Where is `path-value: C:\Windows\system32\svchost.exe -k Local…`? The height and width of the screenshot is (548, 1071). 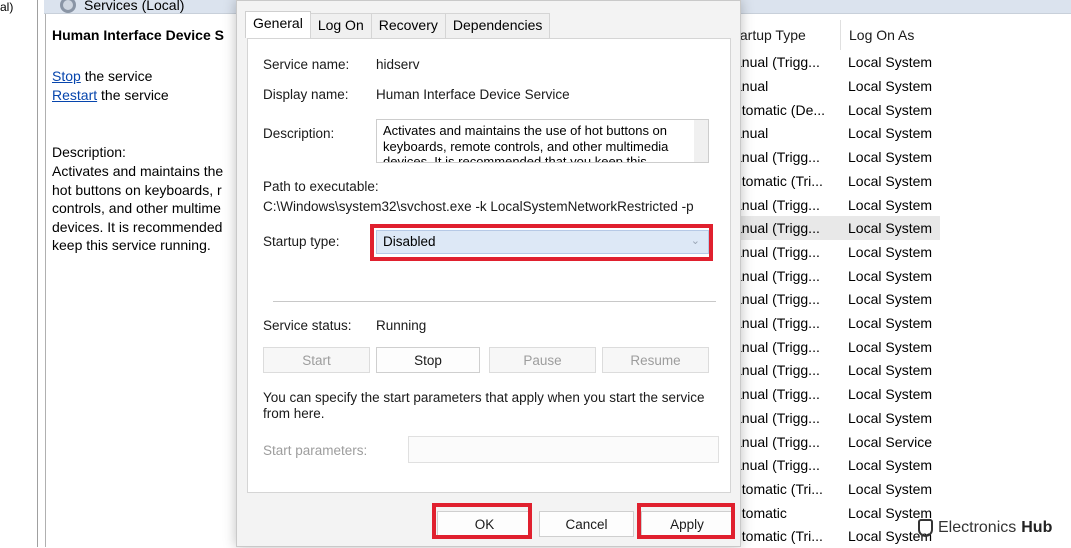 path-value: C:\Windows\system32\svchost.exe -k Local… is located at coordinates (478, 206).